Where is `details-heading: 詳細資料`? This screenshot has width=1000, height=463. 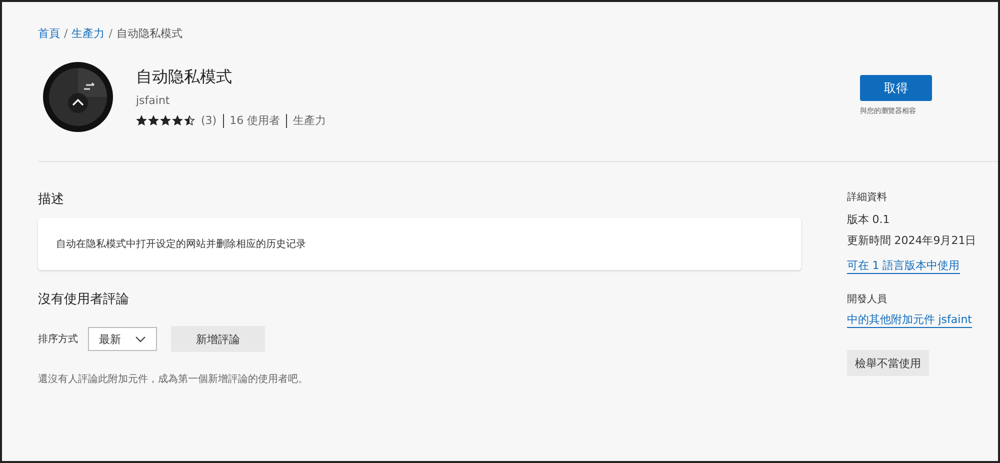
details-heading: 詳細資料 is located at coordinates (867, 197).